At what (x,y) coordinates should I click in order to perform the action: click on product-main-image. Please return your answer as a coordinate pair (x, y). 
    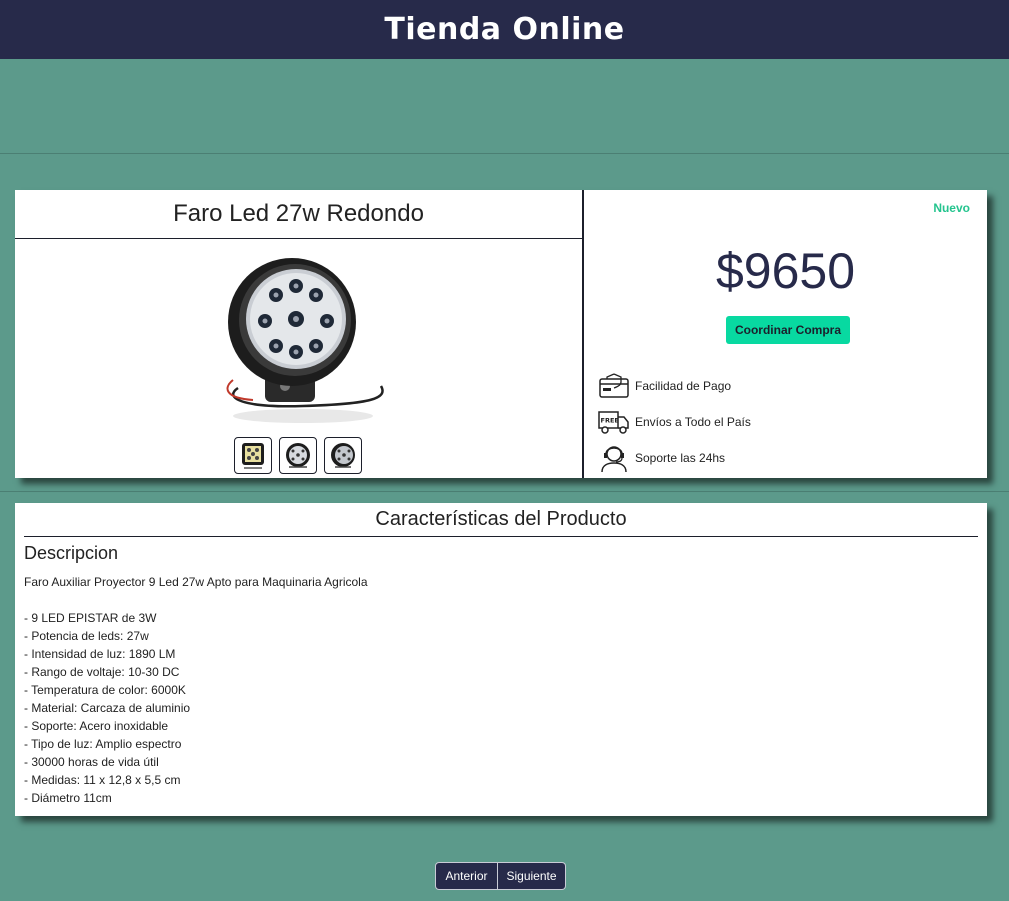
    Looking at the image, I should click on (303, 338).